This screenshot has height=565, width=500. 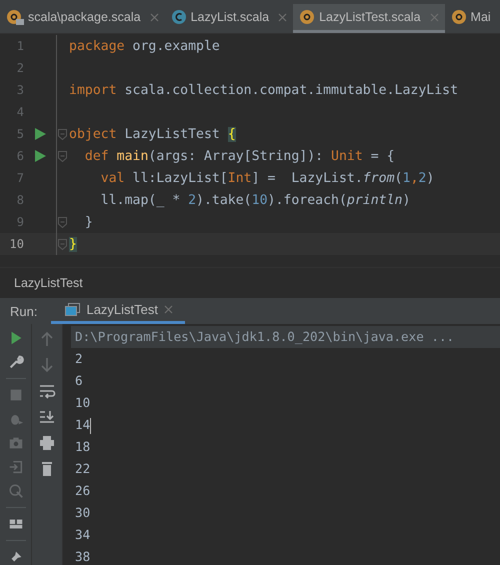 I want to click on output-line: 10, so click(x=82, y=403).